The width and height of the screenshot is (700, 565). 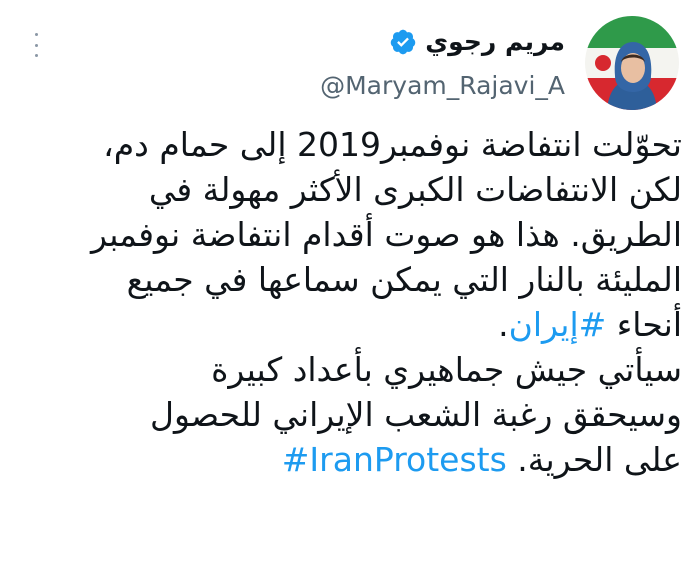 I want to click on tweet-text-segment: على الحرية., so click(x=594, y=459).